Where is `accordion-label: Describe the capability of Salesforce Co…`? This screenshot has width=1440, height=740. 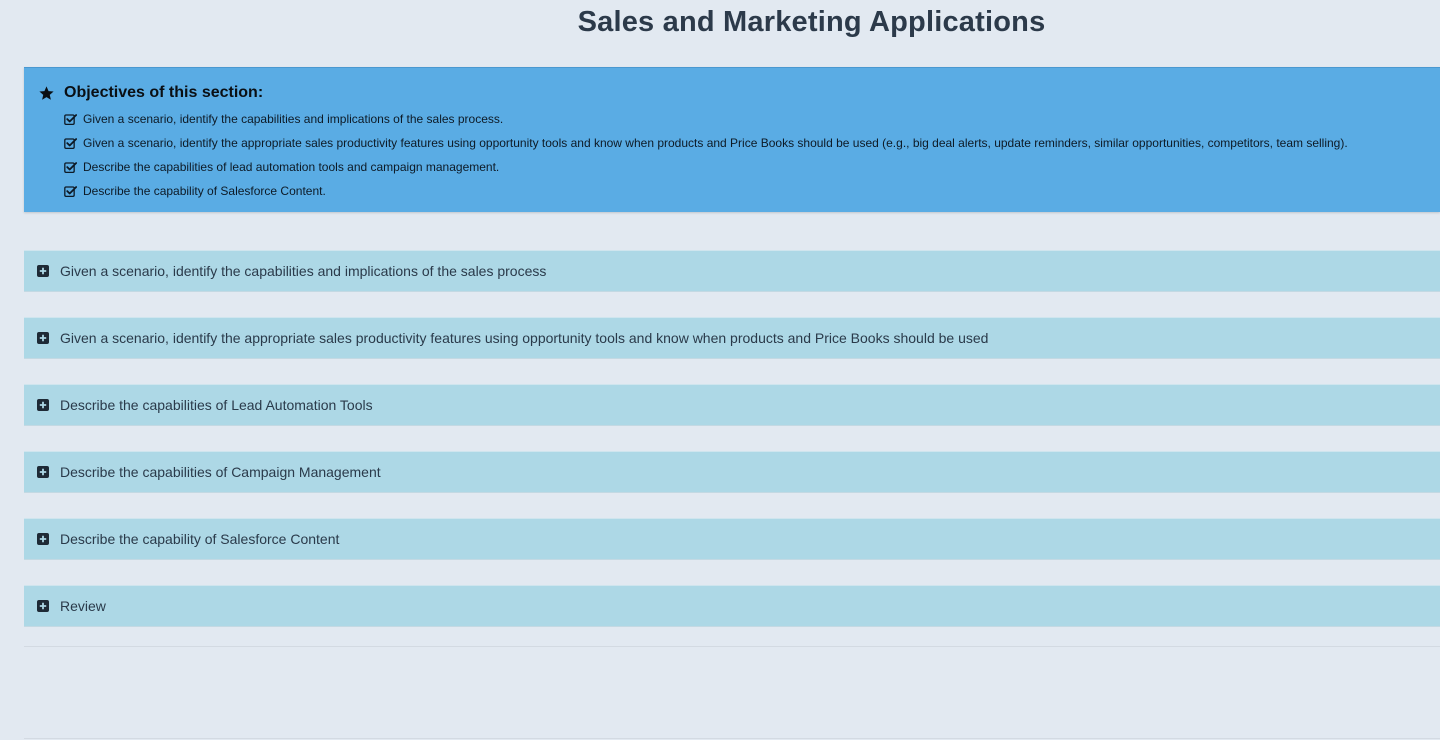
accordion-label: Describe the capability of Salesforce Co… is located at coordinates (200, 539).